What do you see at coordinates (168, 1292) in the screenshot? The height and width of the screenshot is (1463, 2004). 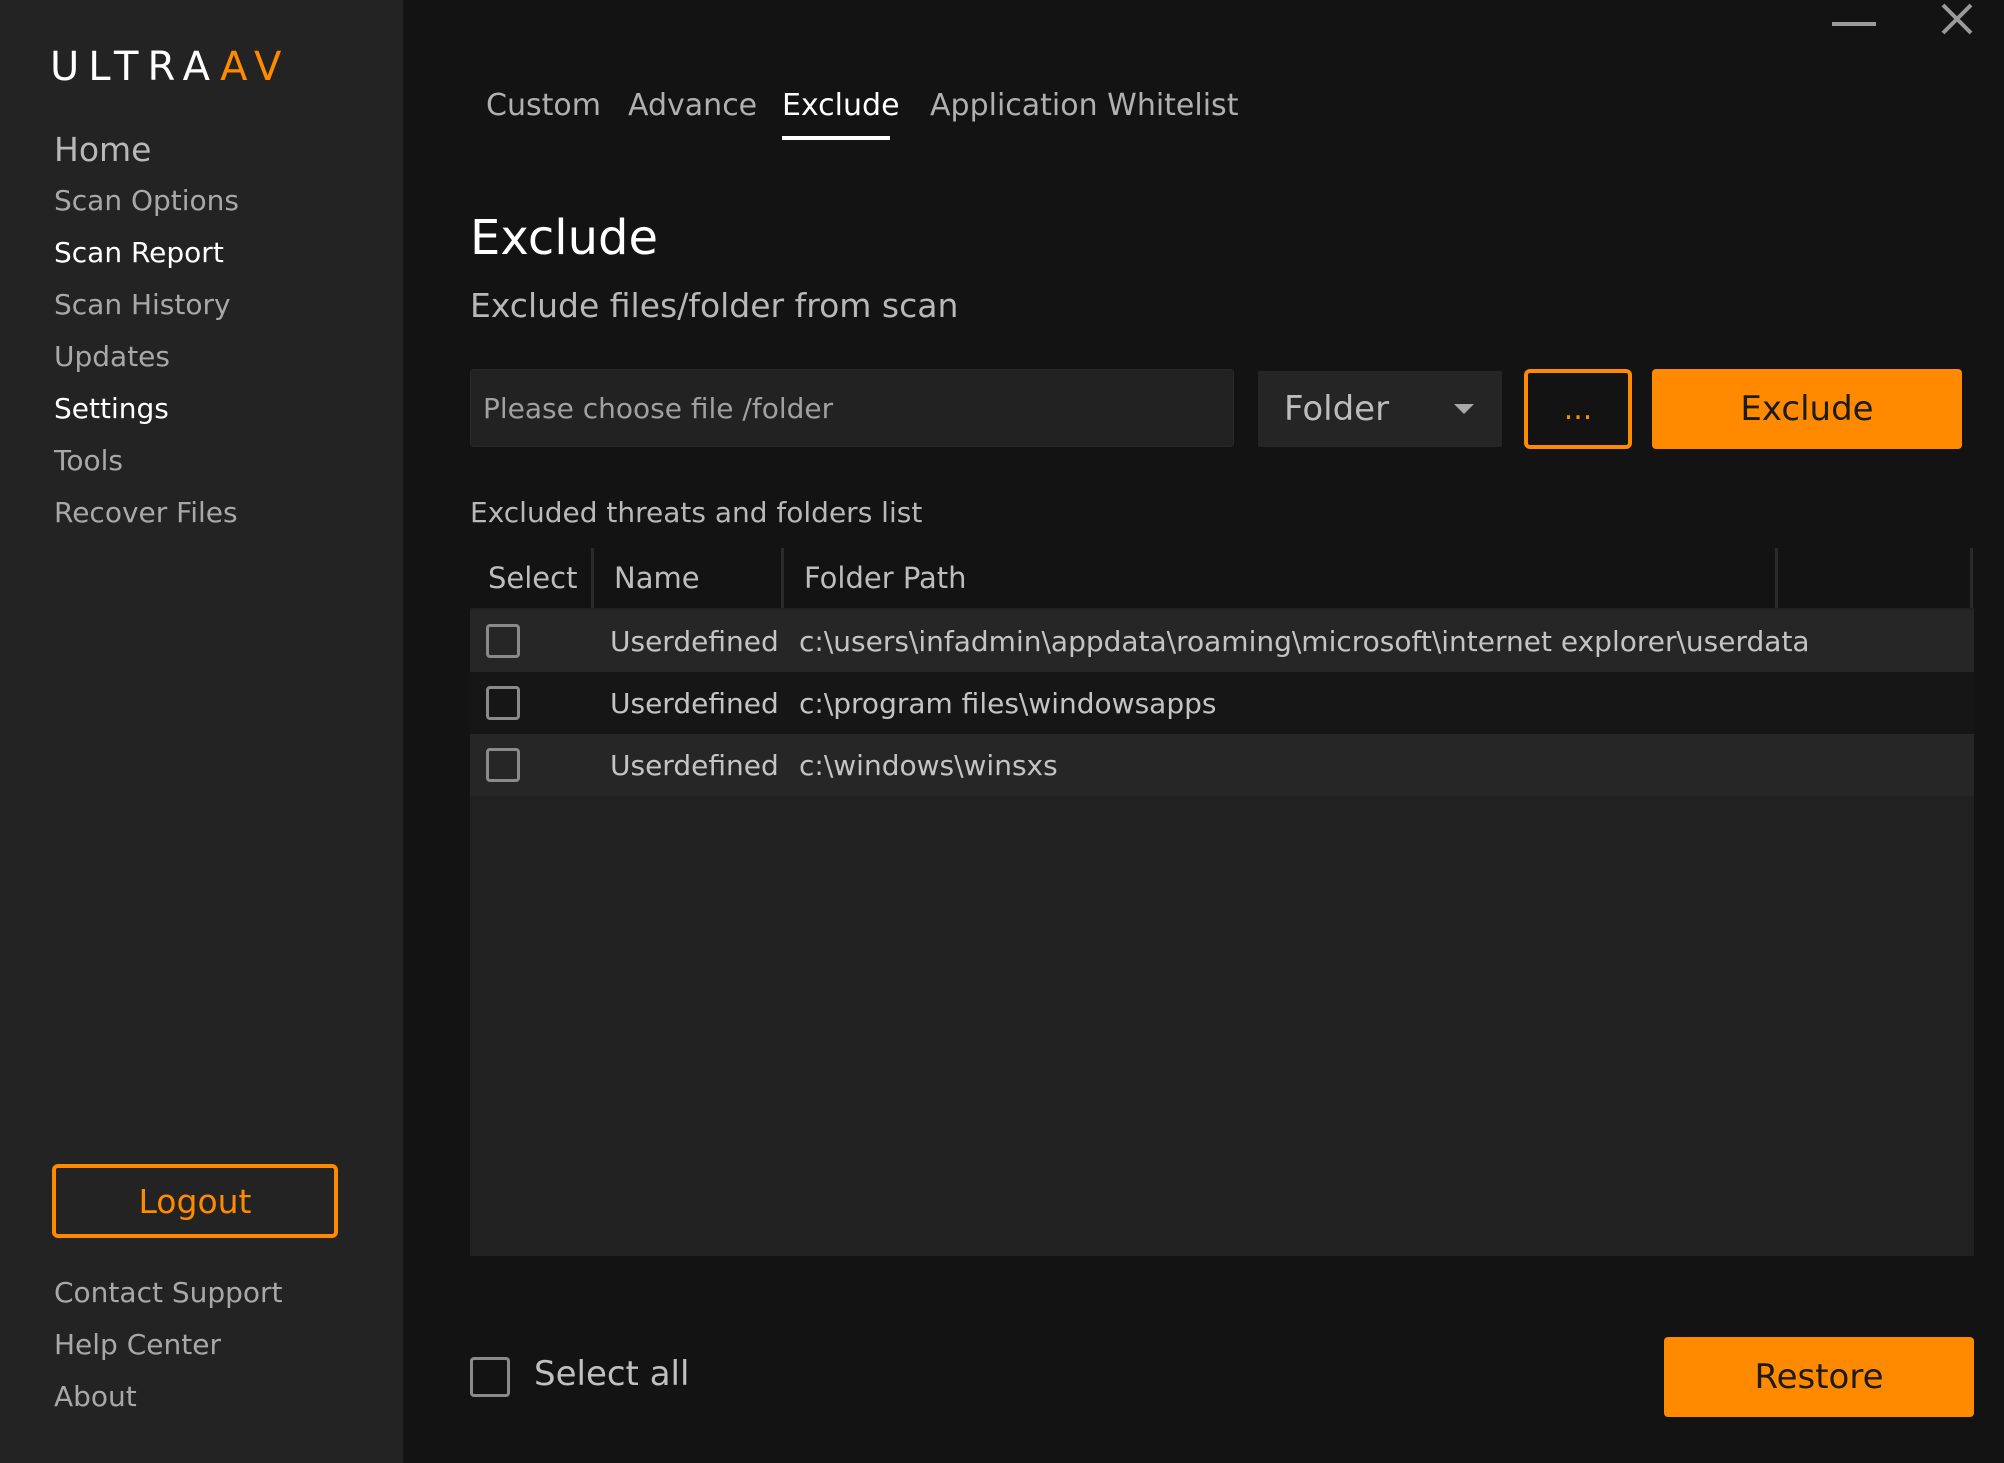 I see `contact-support-link: Contact Support` at bounding box center [168, 1292].